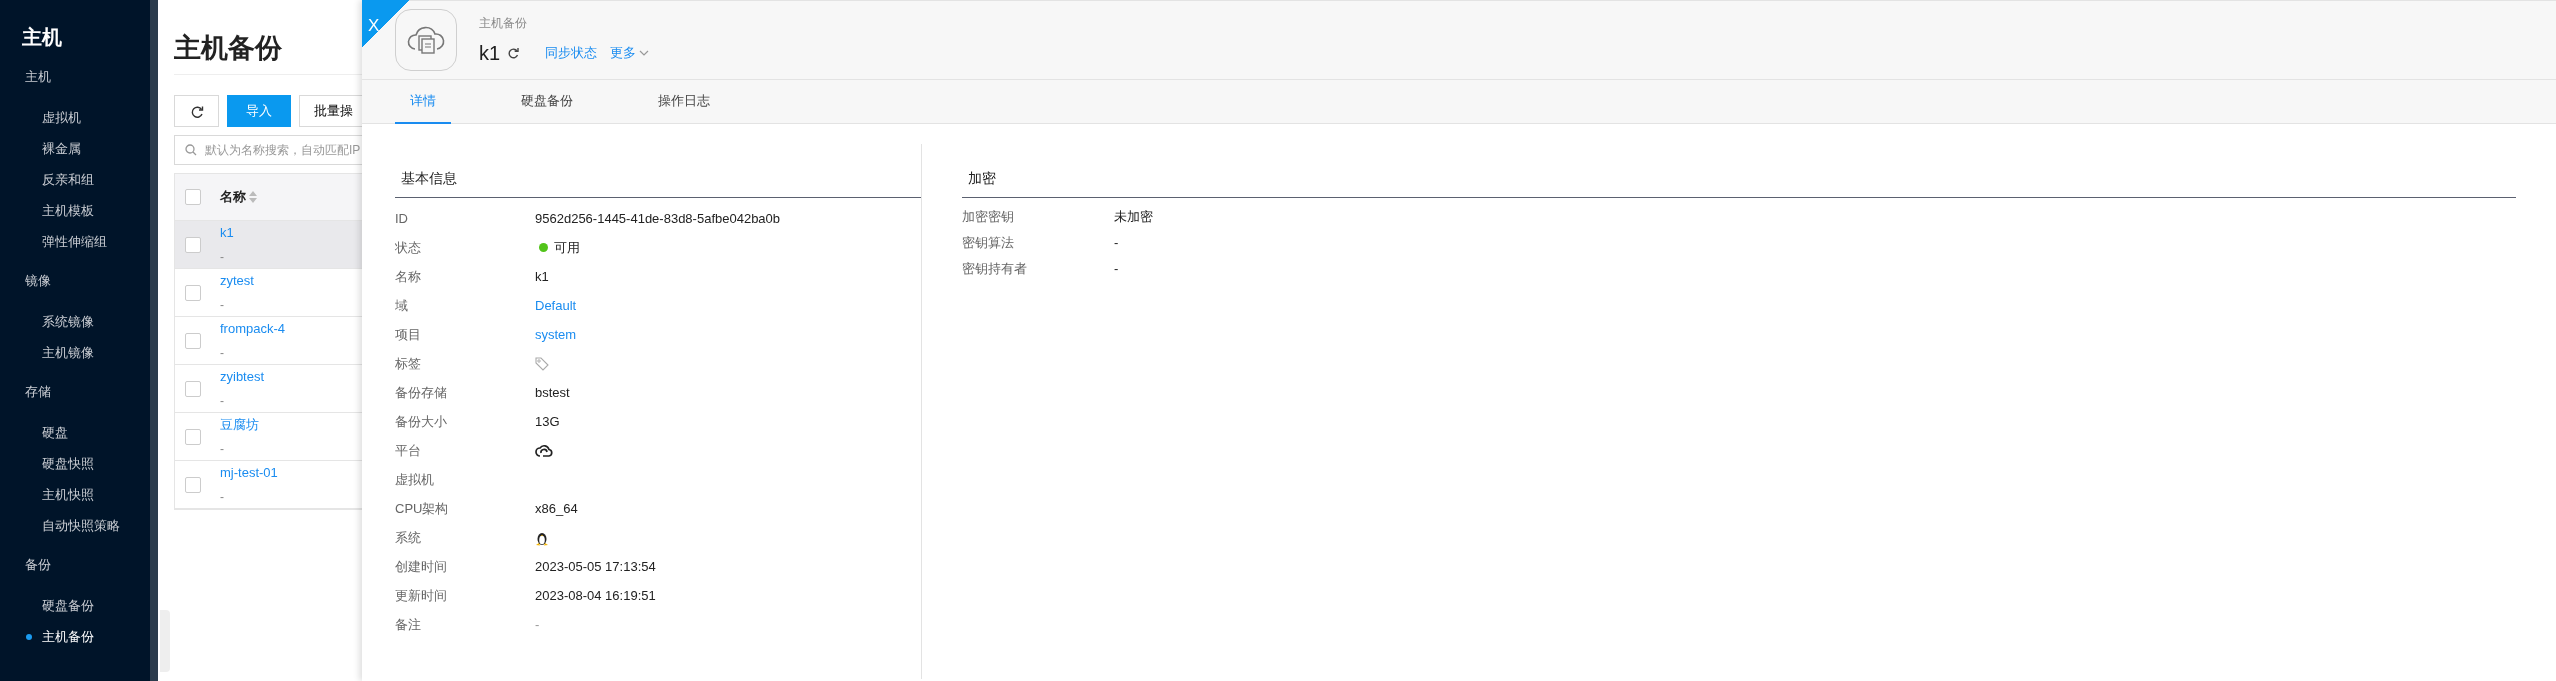 The image size is (2556, 681). I want to click on field-label: 虚拟机, so click(415, 479).